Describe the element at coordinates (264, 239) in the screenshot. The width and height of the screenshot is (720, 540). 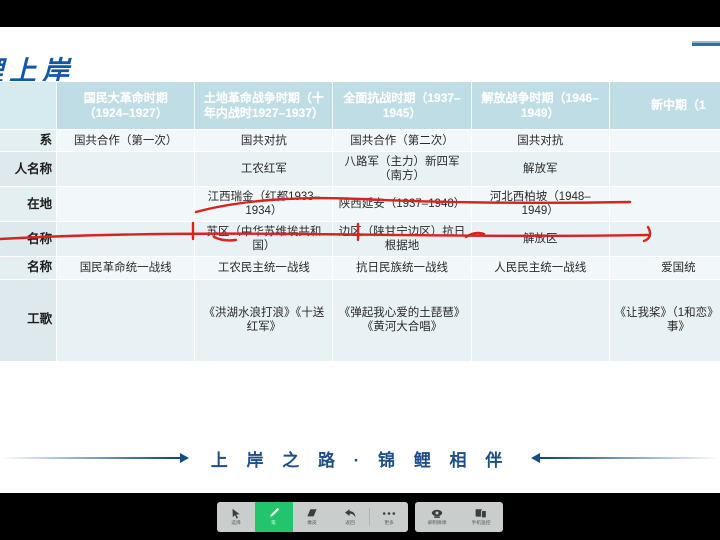
I see `cell-3-1: 苏区（中华苏维埃共和国）` at that location.